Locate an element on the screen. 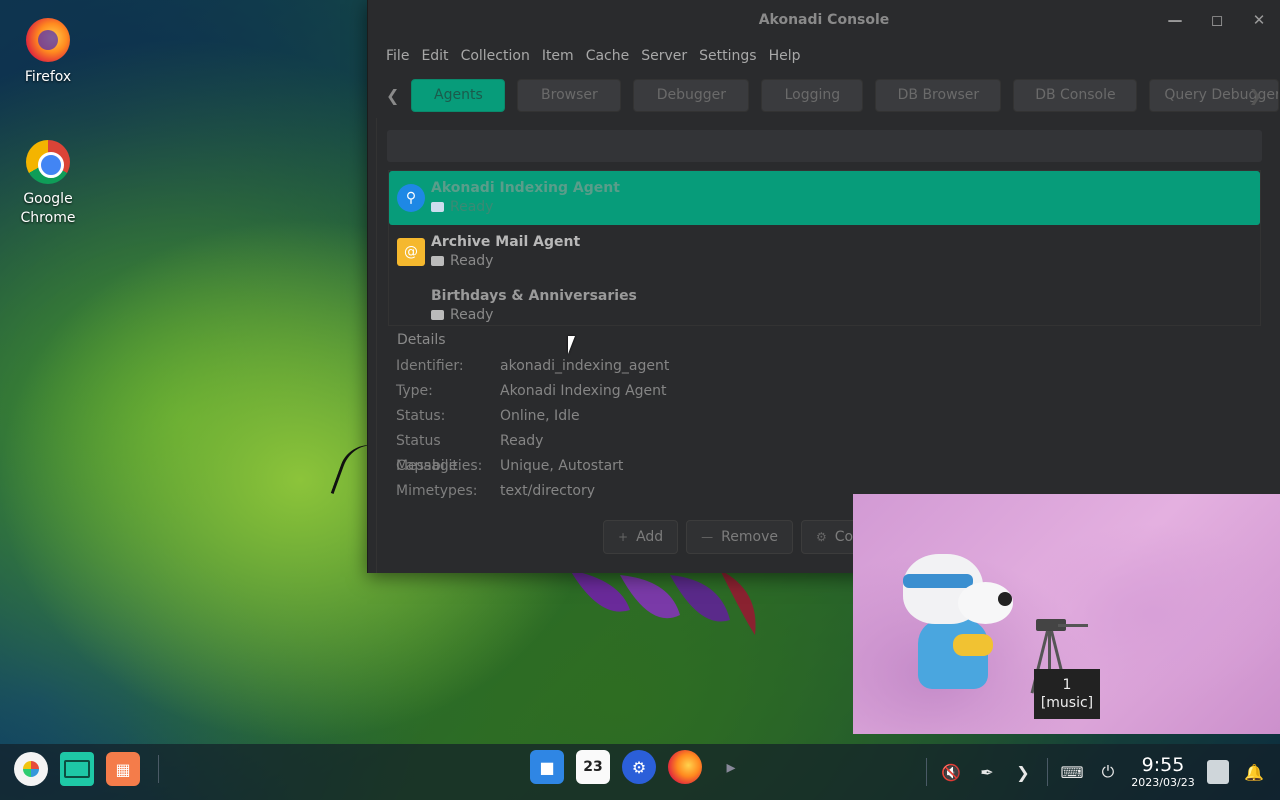 This screenshot has height=800, width=1280. file-manager-icon: ■ is located at coordinates (547, 767).